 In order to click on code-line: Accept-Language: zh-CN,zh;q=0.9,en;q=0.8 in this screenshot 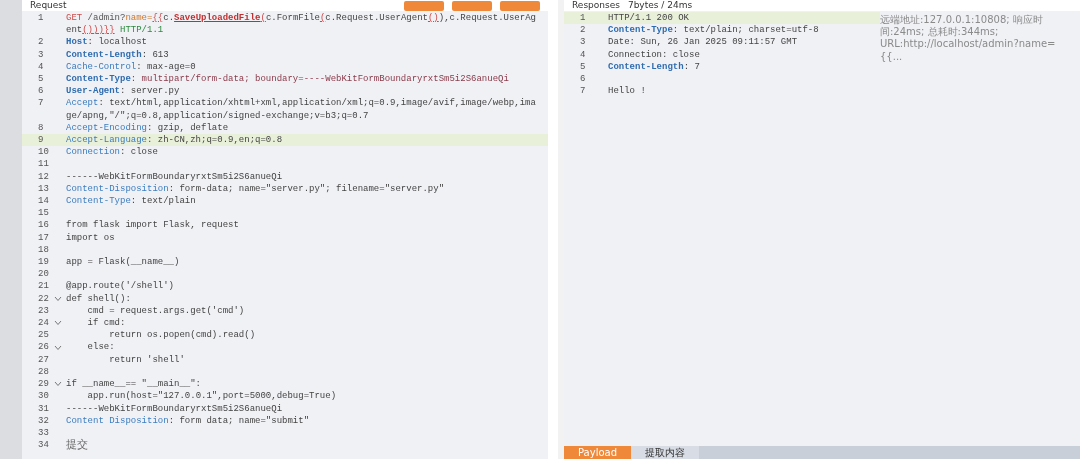, I will do `click(175, 140)`.